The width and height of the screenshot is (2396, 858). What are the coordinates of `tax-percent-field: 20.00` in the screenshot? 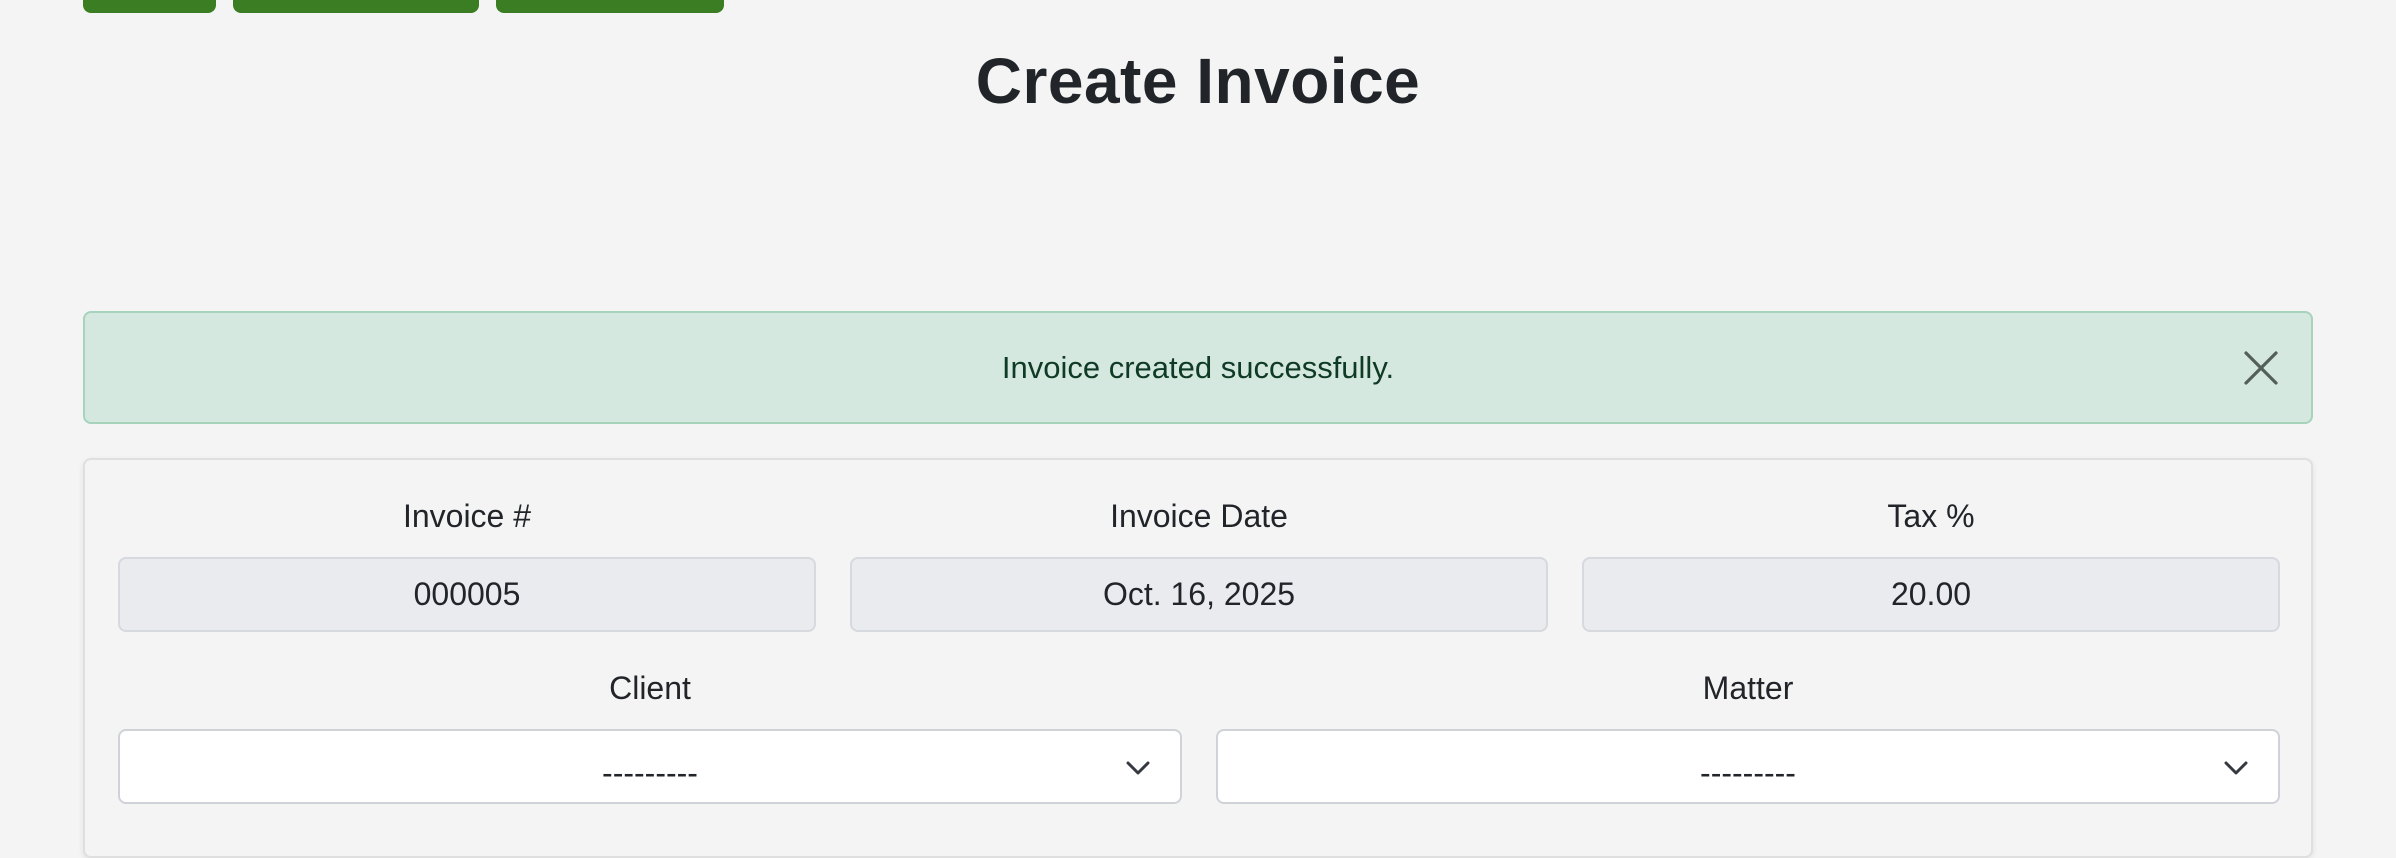 It's located at (1931, 594).